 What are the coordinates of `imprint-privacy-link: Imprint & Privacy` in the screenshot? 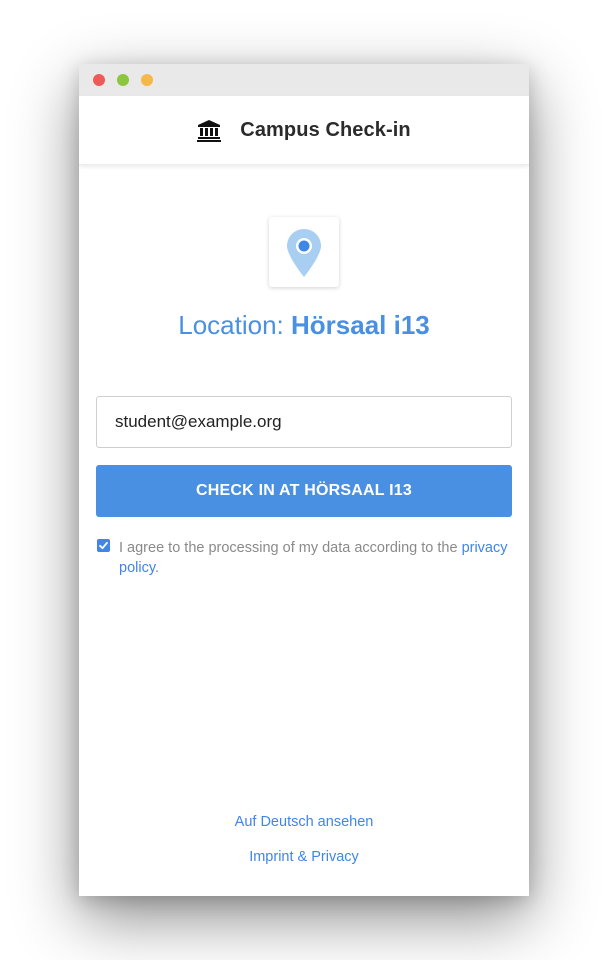 It's located at (304, 857).